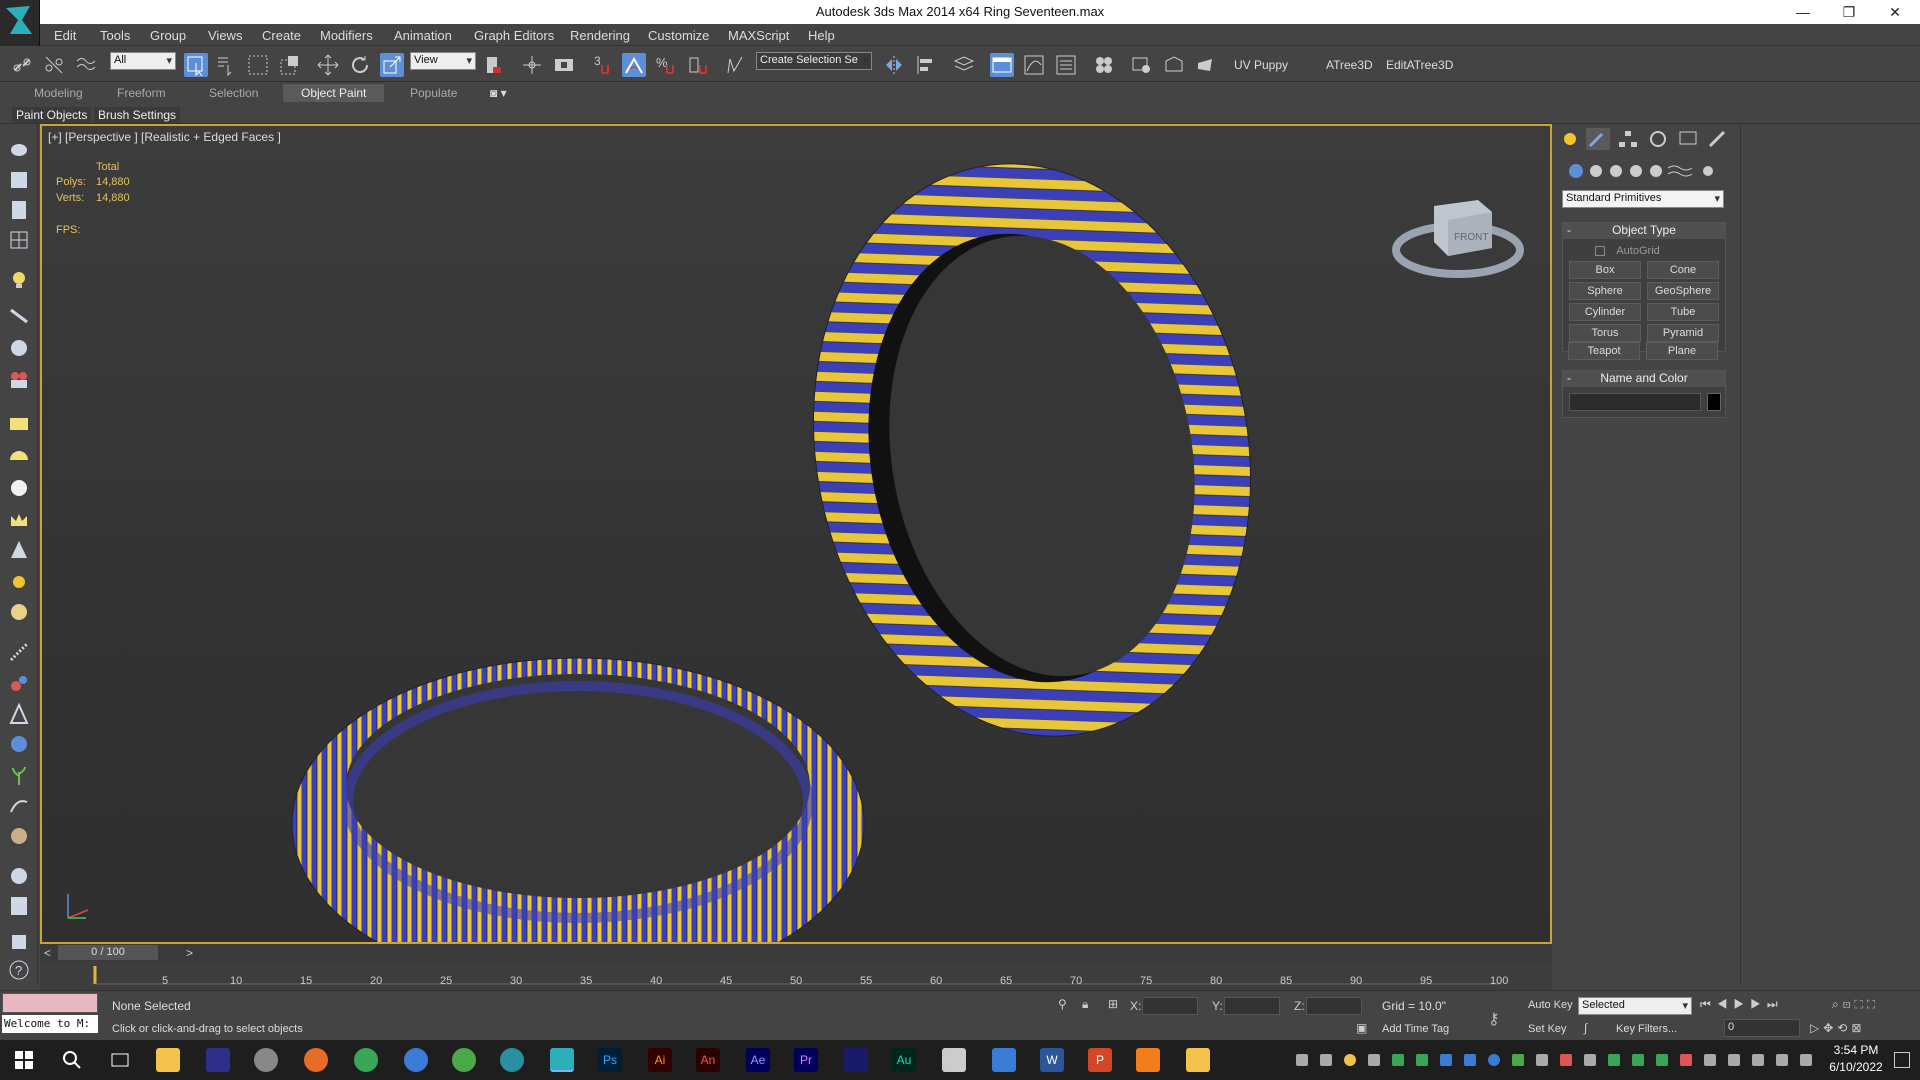 This screenshot has height=1080, width=1920. Describe the element at coordinates (954, 1060) in the screenshot. I see `notepad-icon` at that location.